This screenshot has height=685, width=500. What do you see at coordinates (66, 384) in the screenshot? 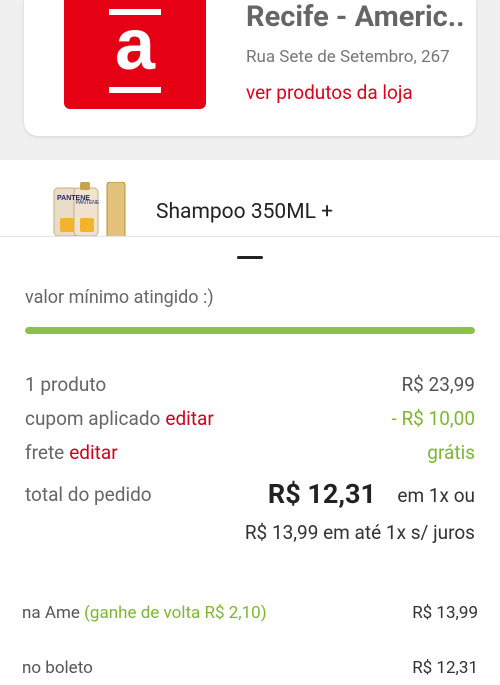
I see `items-label: 1 produto` at bounding box center [66, 384].